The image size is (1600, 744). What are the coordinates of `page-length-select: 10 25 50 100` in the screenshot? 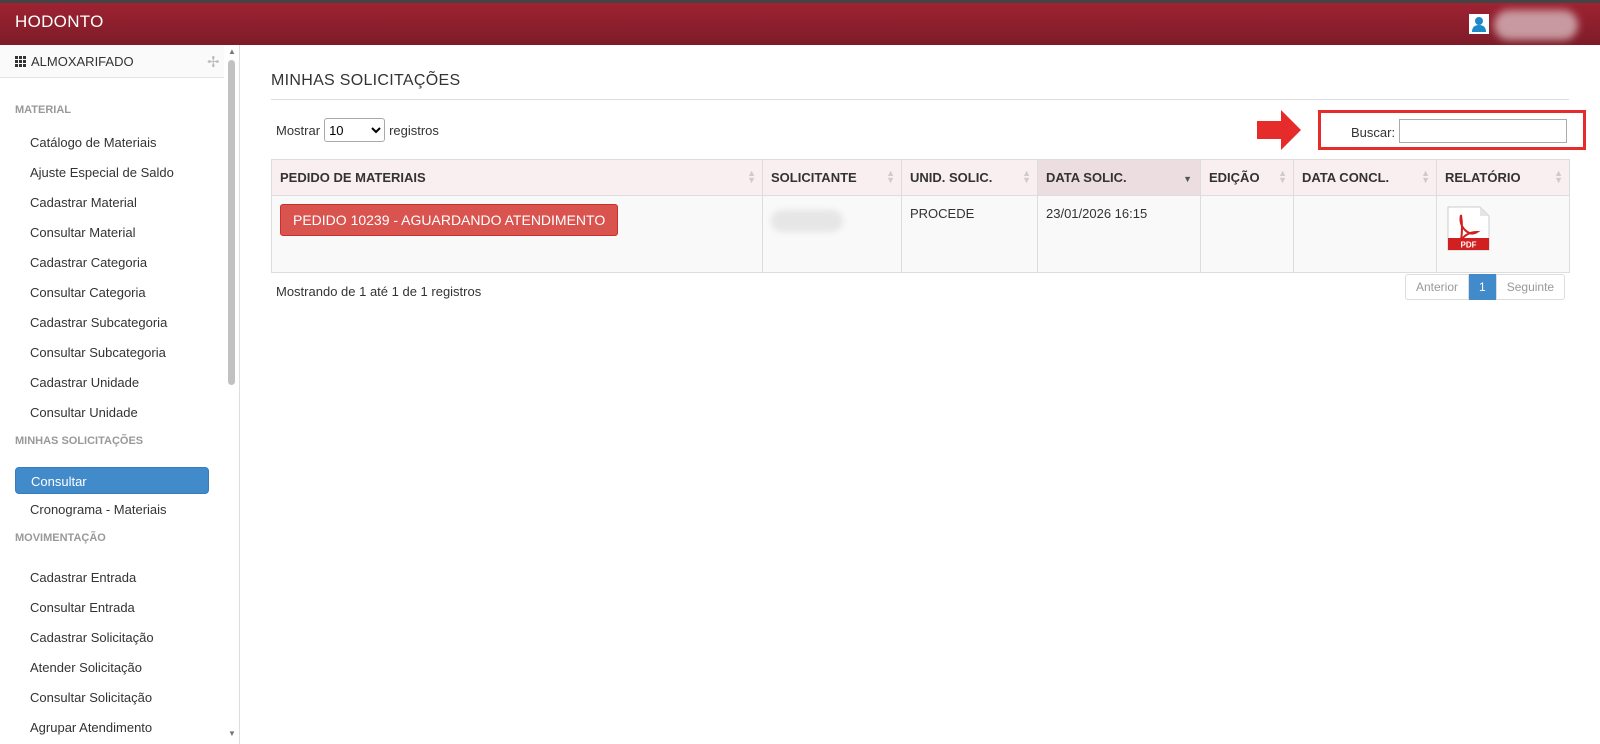 It's located at (355, 130).